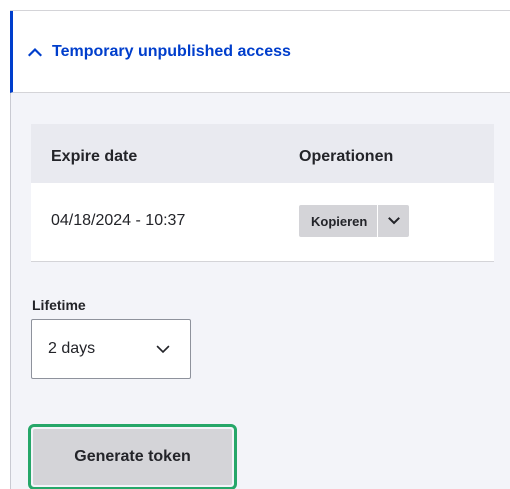 The height and width of the screenshot is (489, 510). Describe the element at coordinates (111, 349) in the screenshot. I see `lifetime-select: 2 days` at that location.